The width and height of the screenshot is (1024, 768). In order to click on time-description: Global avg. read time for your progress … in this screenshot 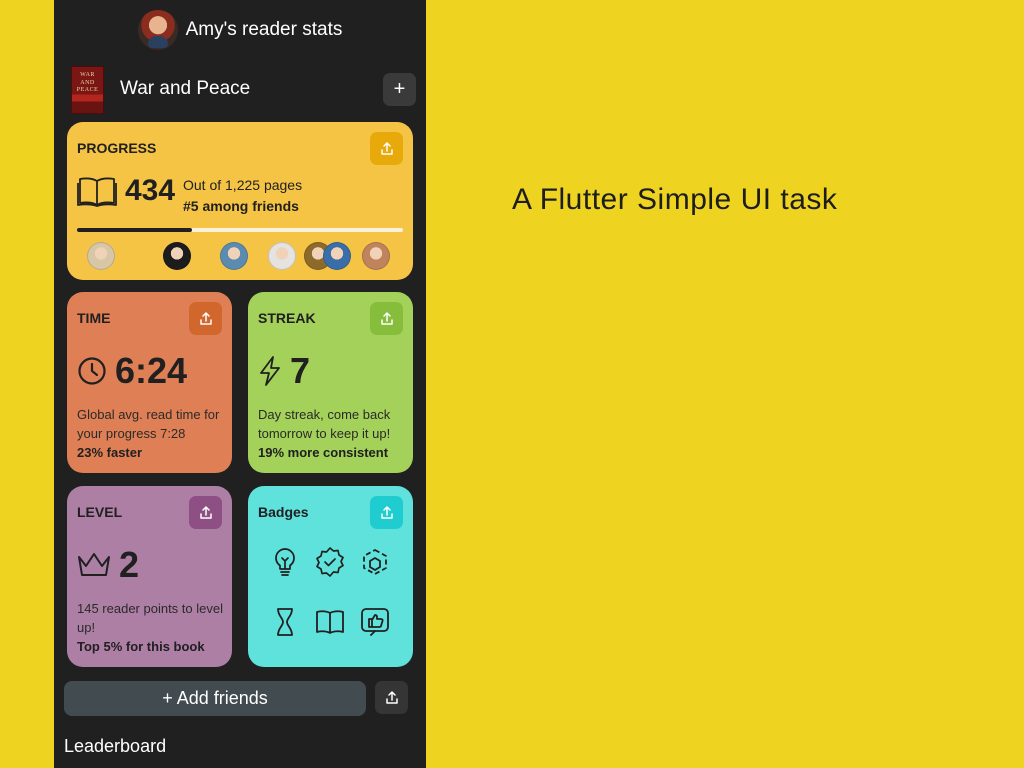, I will do `click(152, 433)`.